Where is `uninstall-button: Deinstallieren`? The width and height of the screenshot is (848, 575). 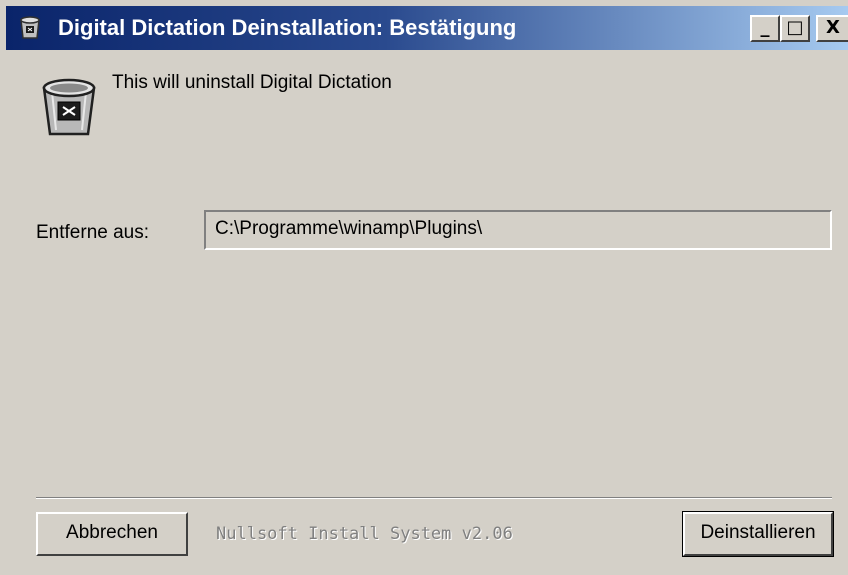 uninstall-button: Deinstallieren is located at coordinates (758, 534).